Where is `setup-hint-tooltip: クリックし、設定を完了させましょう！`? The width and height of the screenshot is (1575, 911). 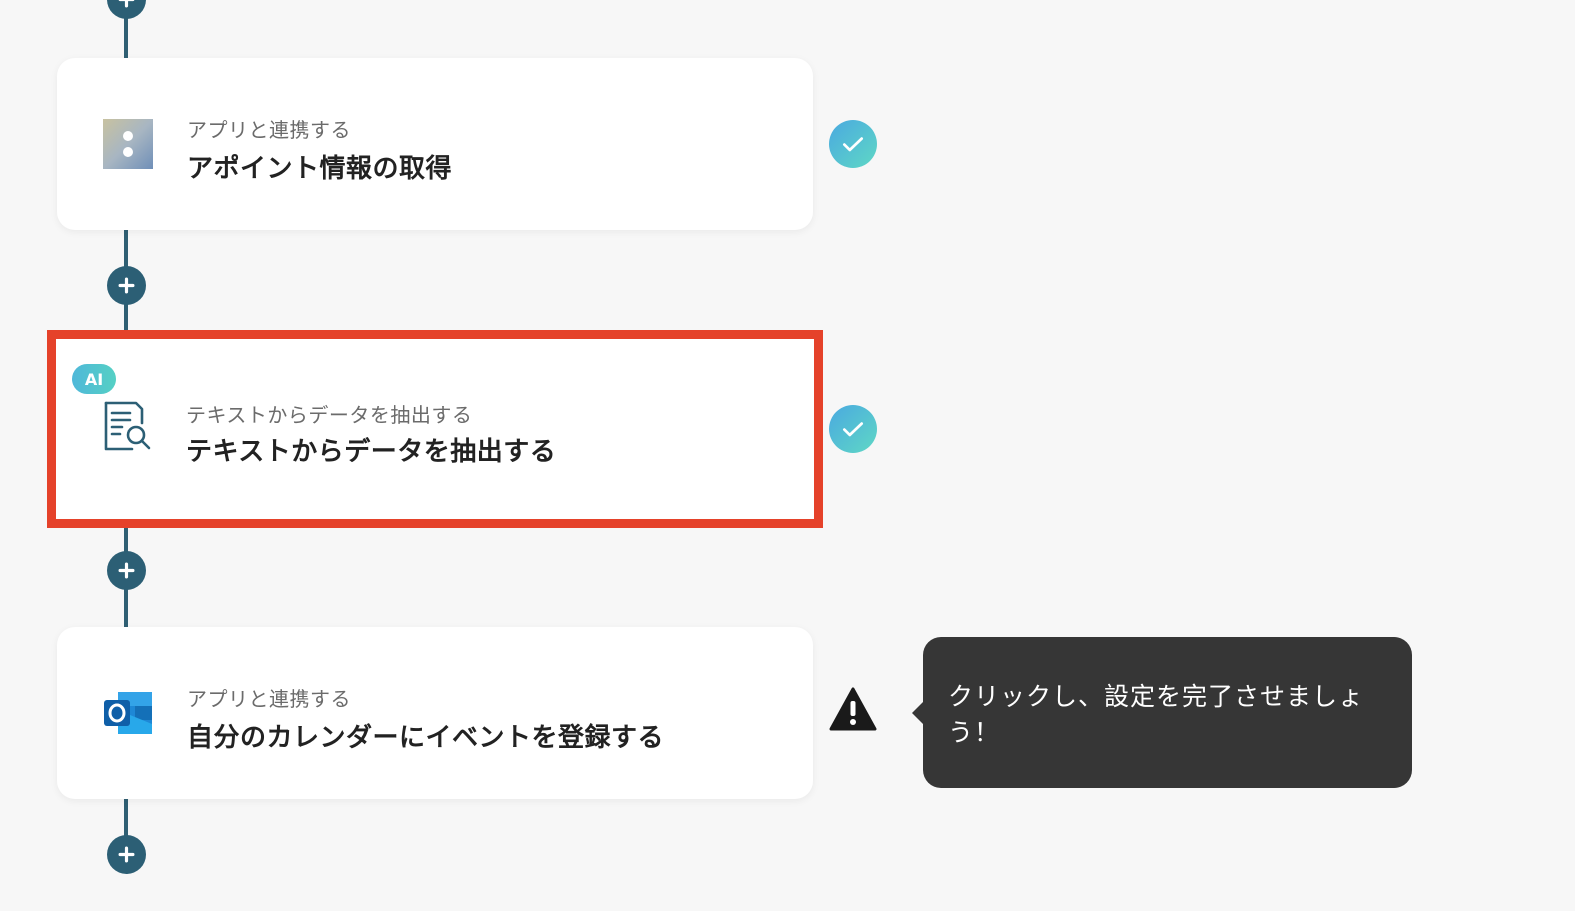 setup-hint-tooltip: クリックし、設定を完了させましょう！ is located at coordinates (1167, 712).